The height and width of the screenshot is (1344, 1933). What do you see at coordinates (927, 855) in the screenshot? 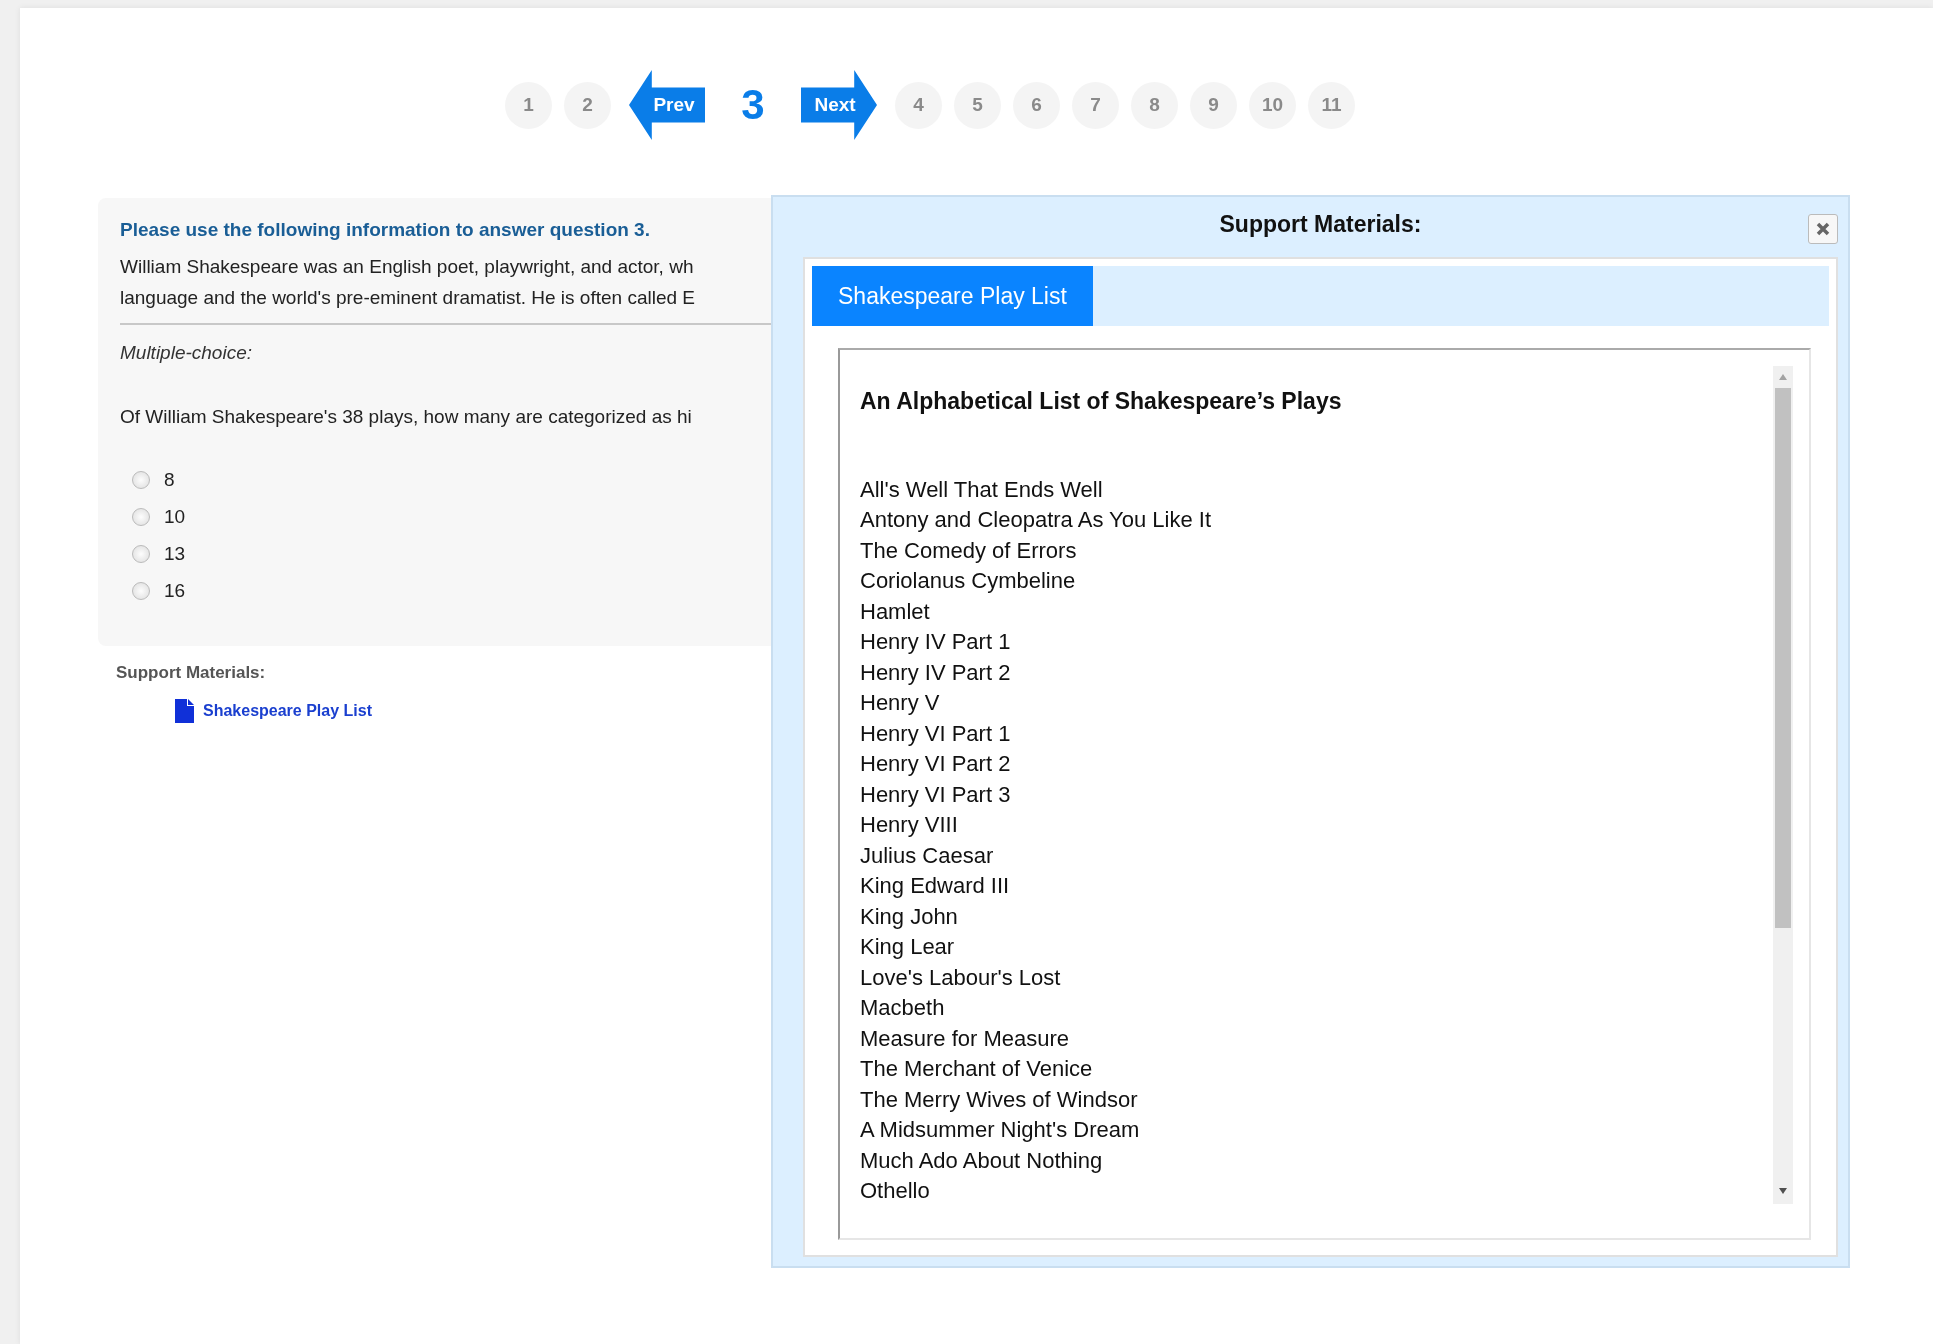
I see `play-title: Julius Caesar` at bounding box center [927, 855].